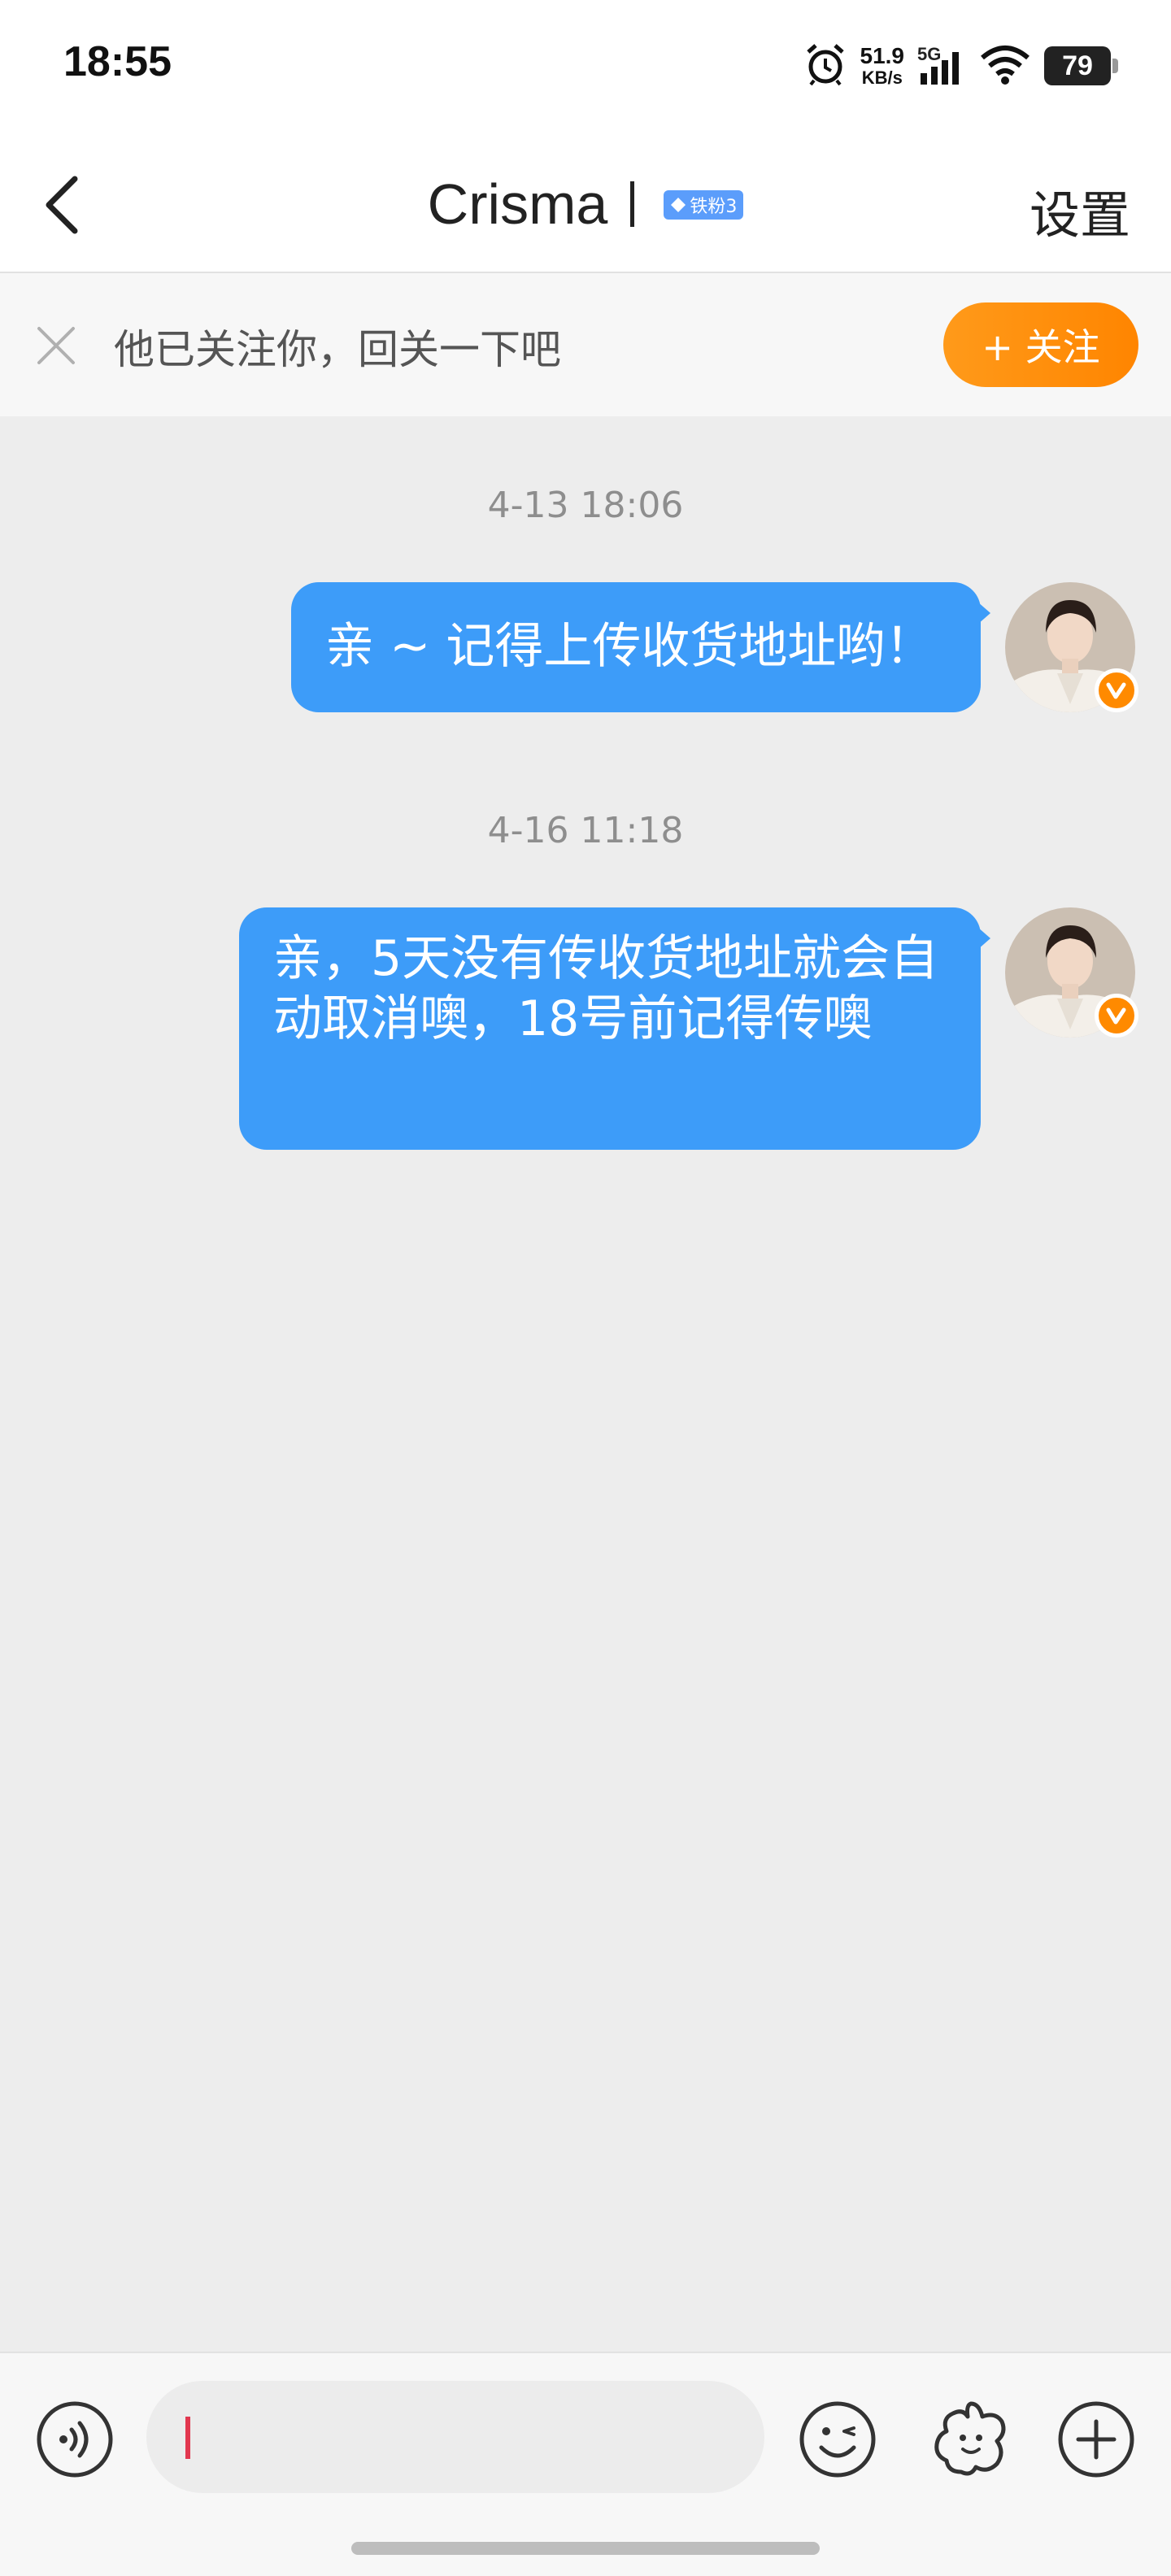 This screenshot has width=1171, height=2576. Describe the element at coordinates (632, 204) in the screenshot. I see `title-divider` at that location.